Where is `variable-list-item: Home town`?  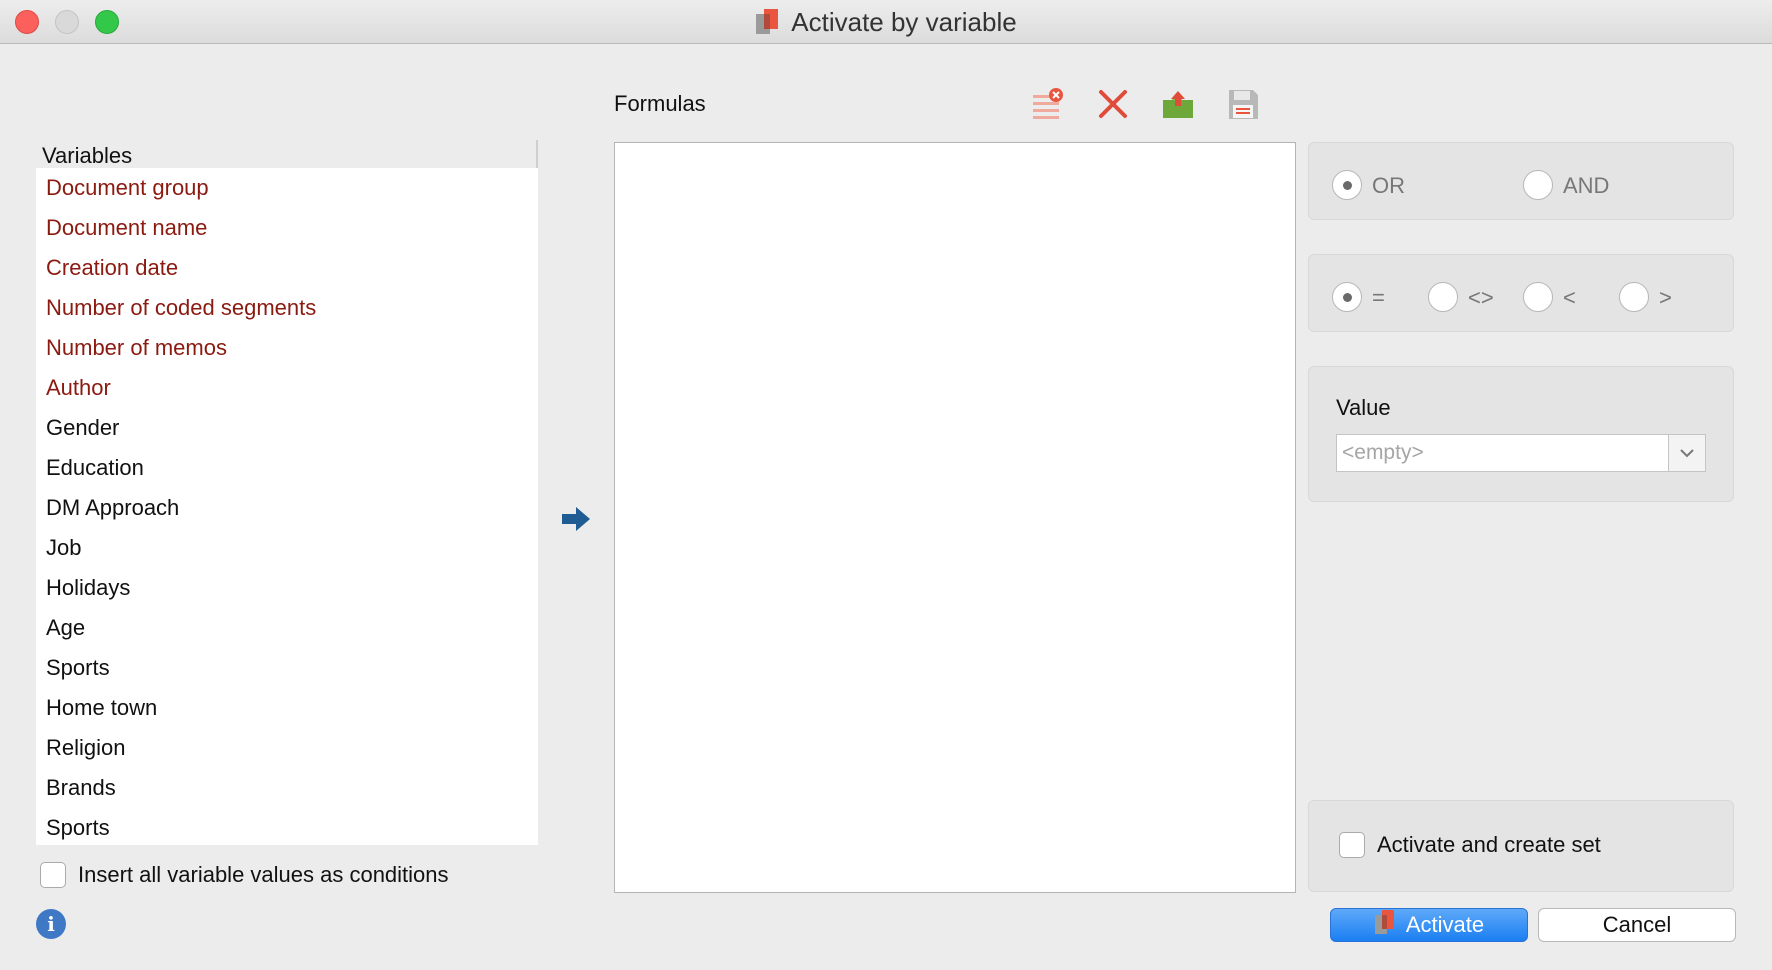 variable-list-item: Home town is located at coordinates (287, 708).